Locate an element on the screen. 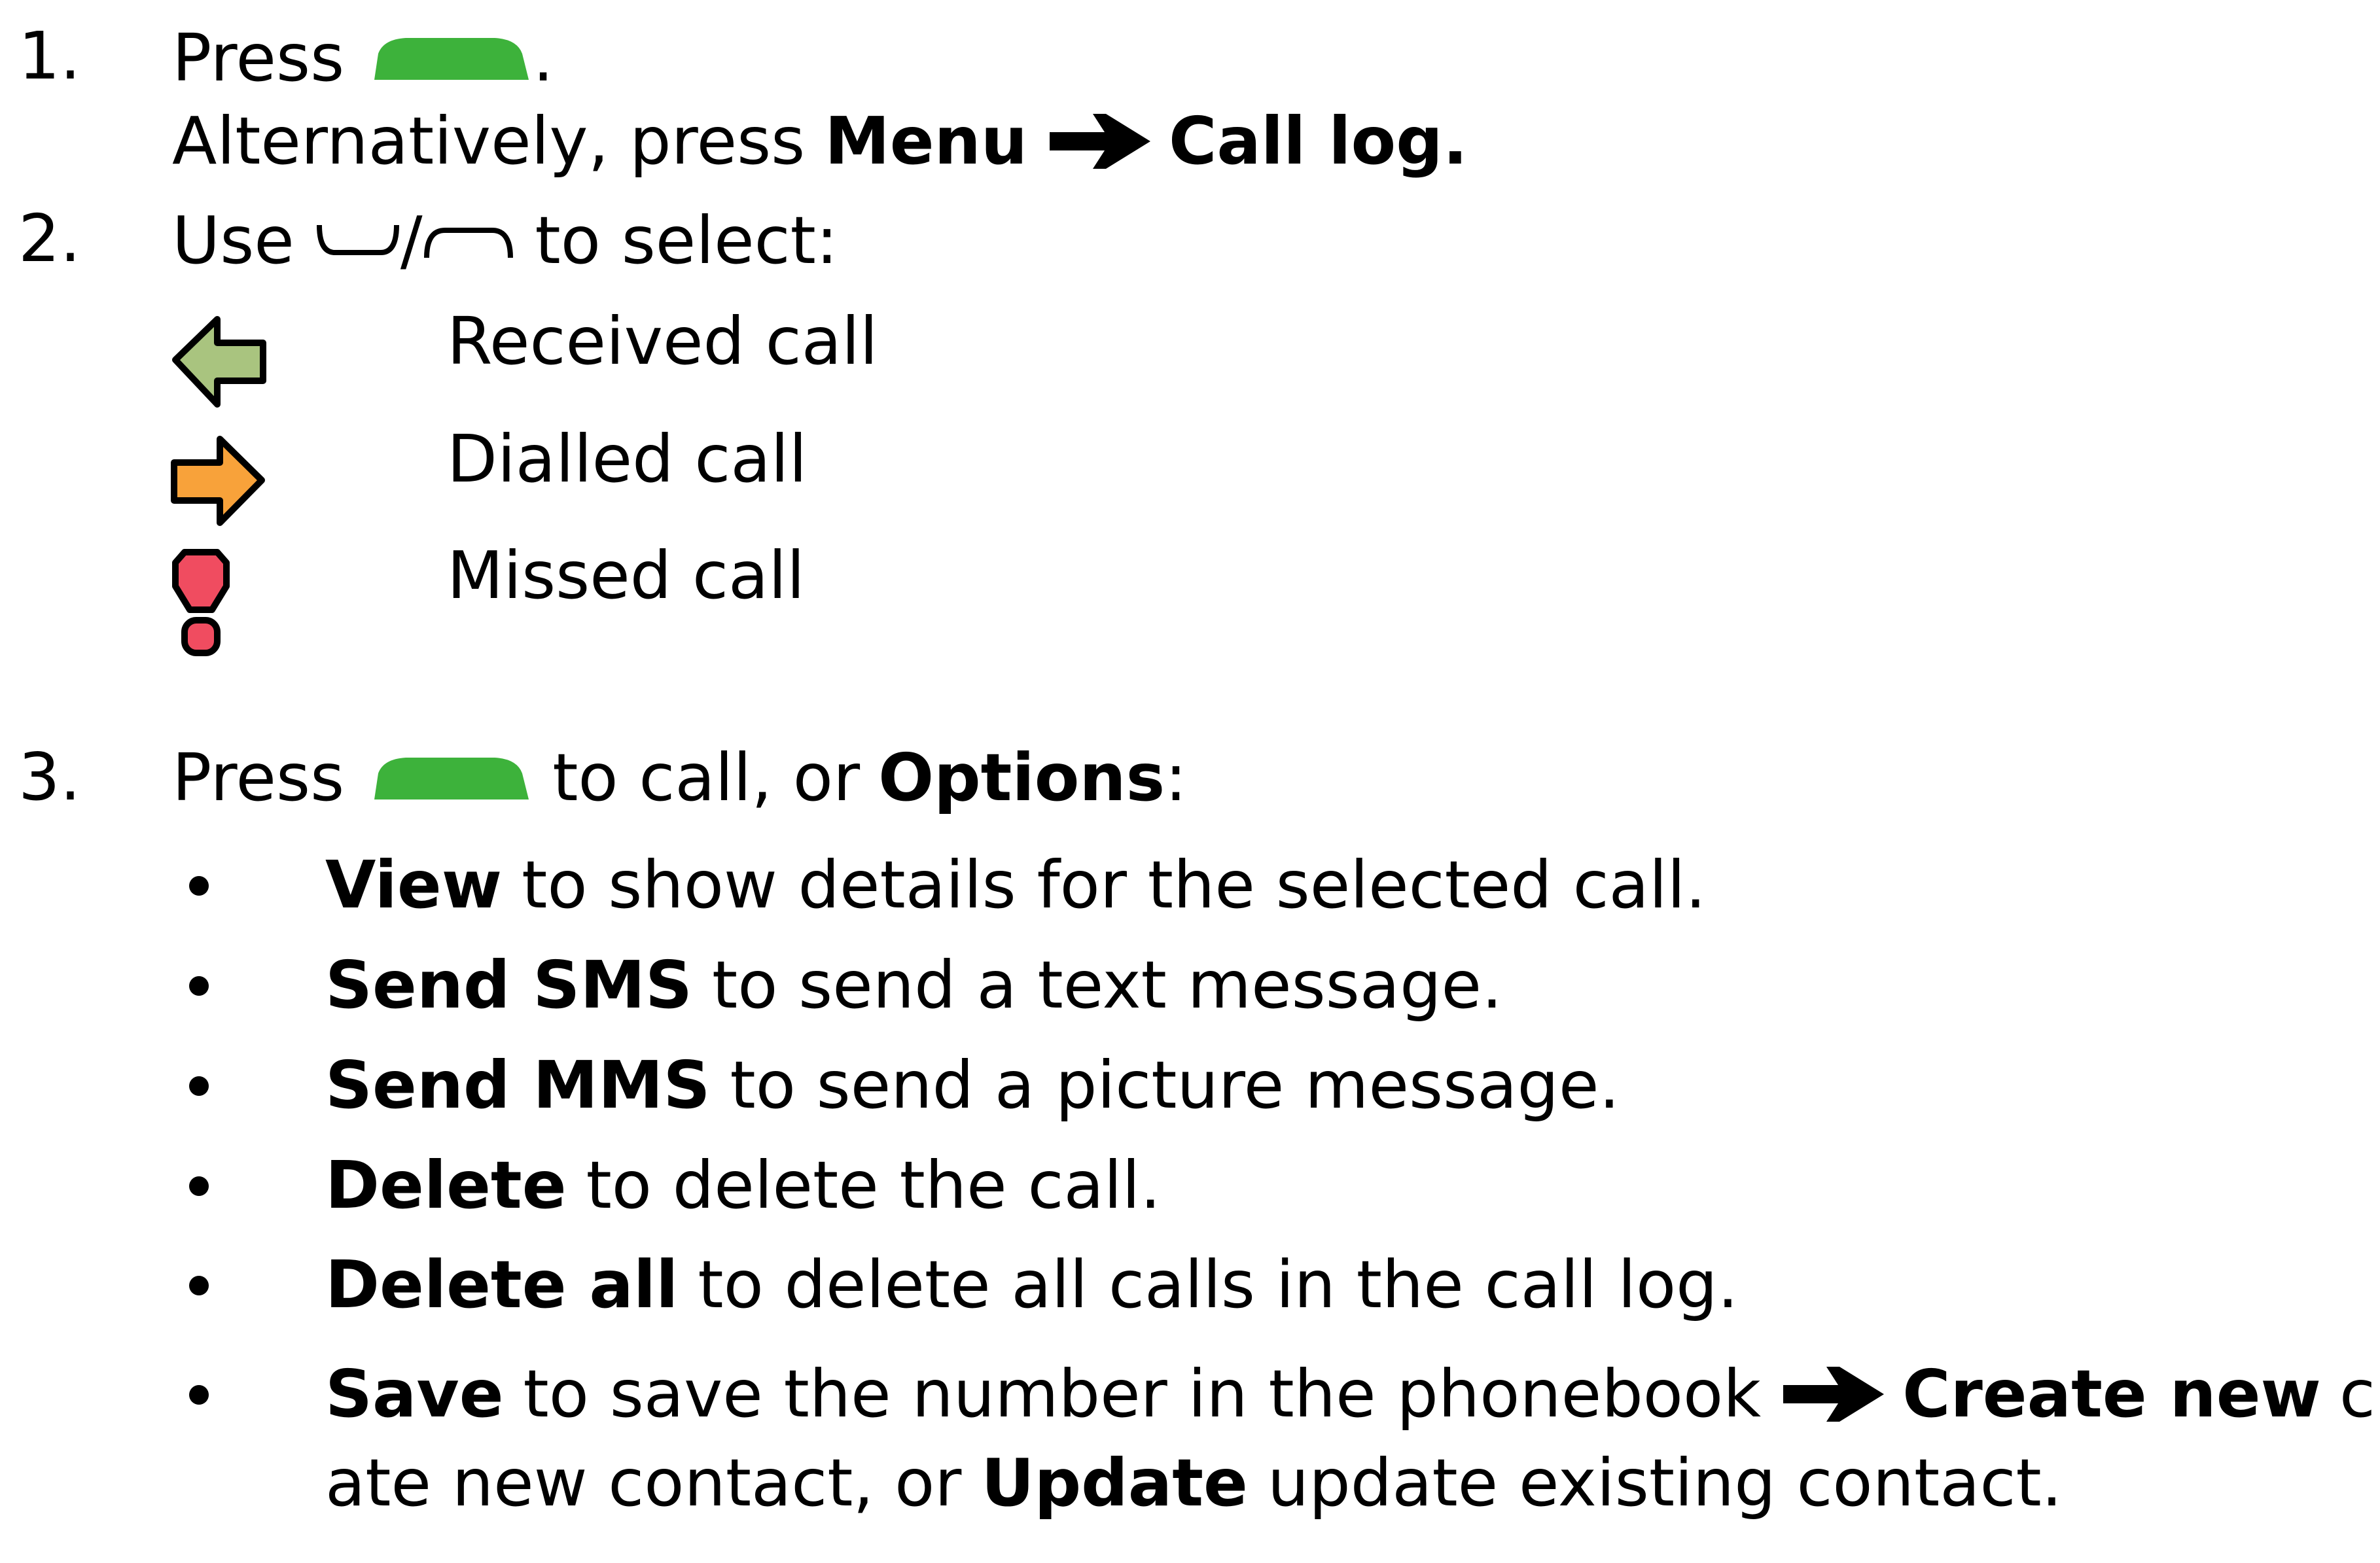 This screenshot has height=1563, width=2380. send-sms-option-text: to send a text message. is located at coordinates (1107, 985).